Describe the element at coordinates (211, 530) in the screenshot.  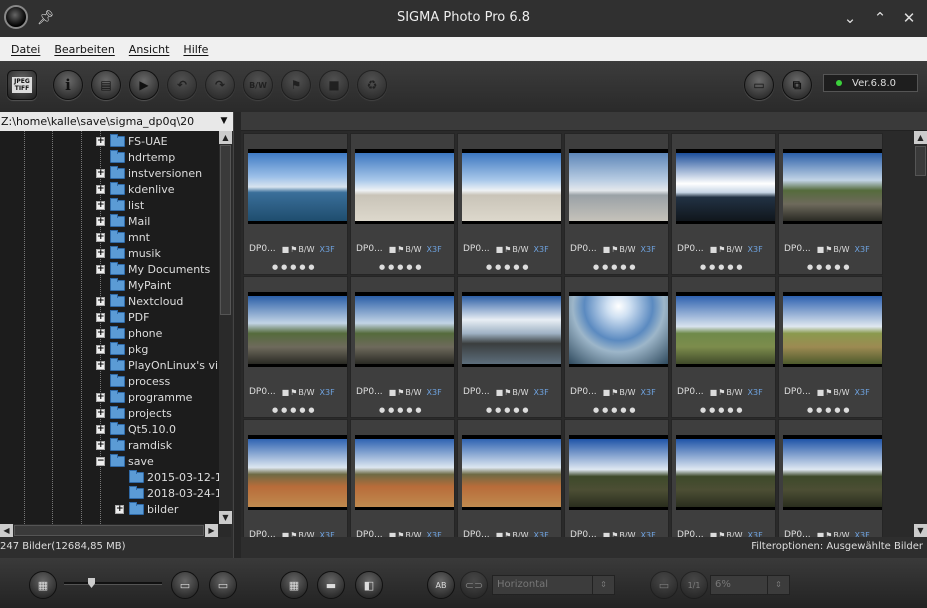
I see `scroll-right-icon: ▶` at that location.